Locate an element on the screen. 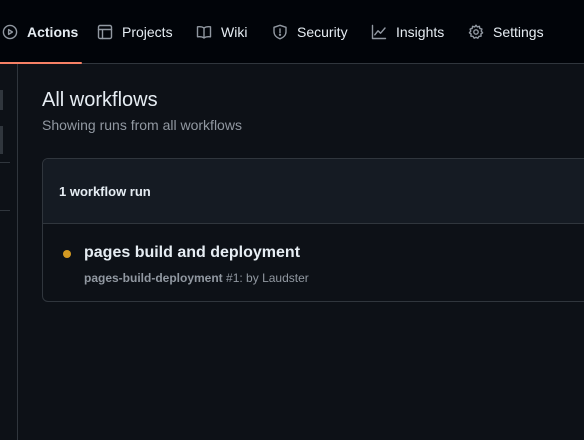  book-icon is located at coordinates (204, 32).